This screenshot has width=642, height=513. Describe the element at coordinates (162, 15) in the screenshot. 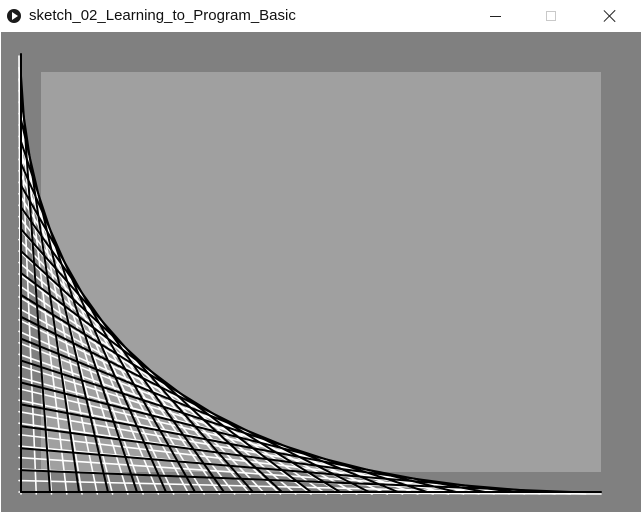

I see `window-title: sketch_02_Learning_to_Program_Basic` at that location.